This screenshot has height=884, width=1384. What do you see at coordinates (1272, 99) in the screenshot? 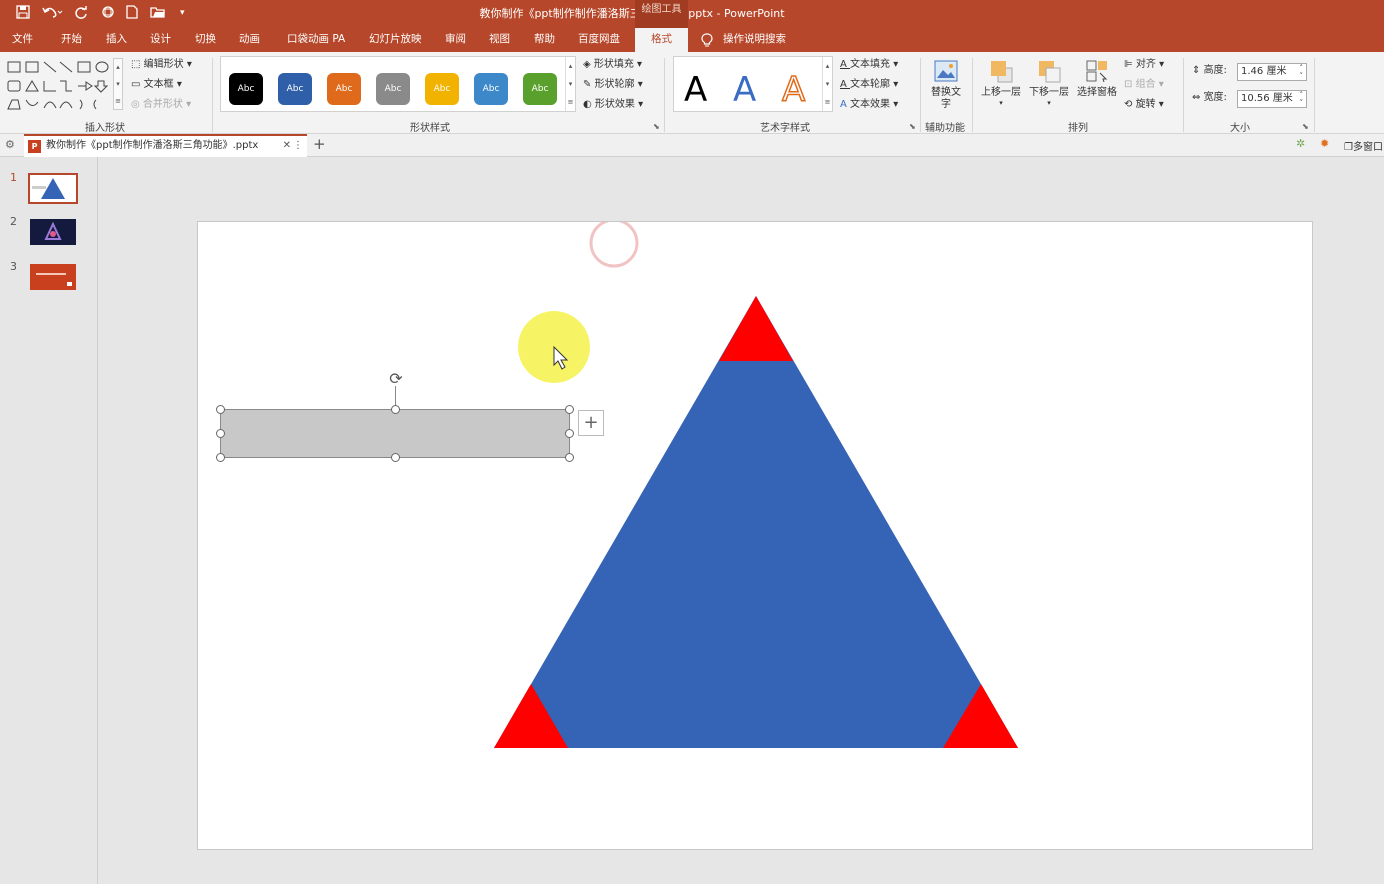
I see `width-input: 10.56 厘米 ˄ ˅` at bounding box center [1272, 99].